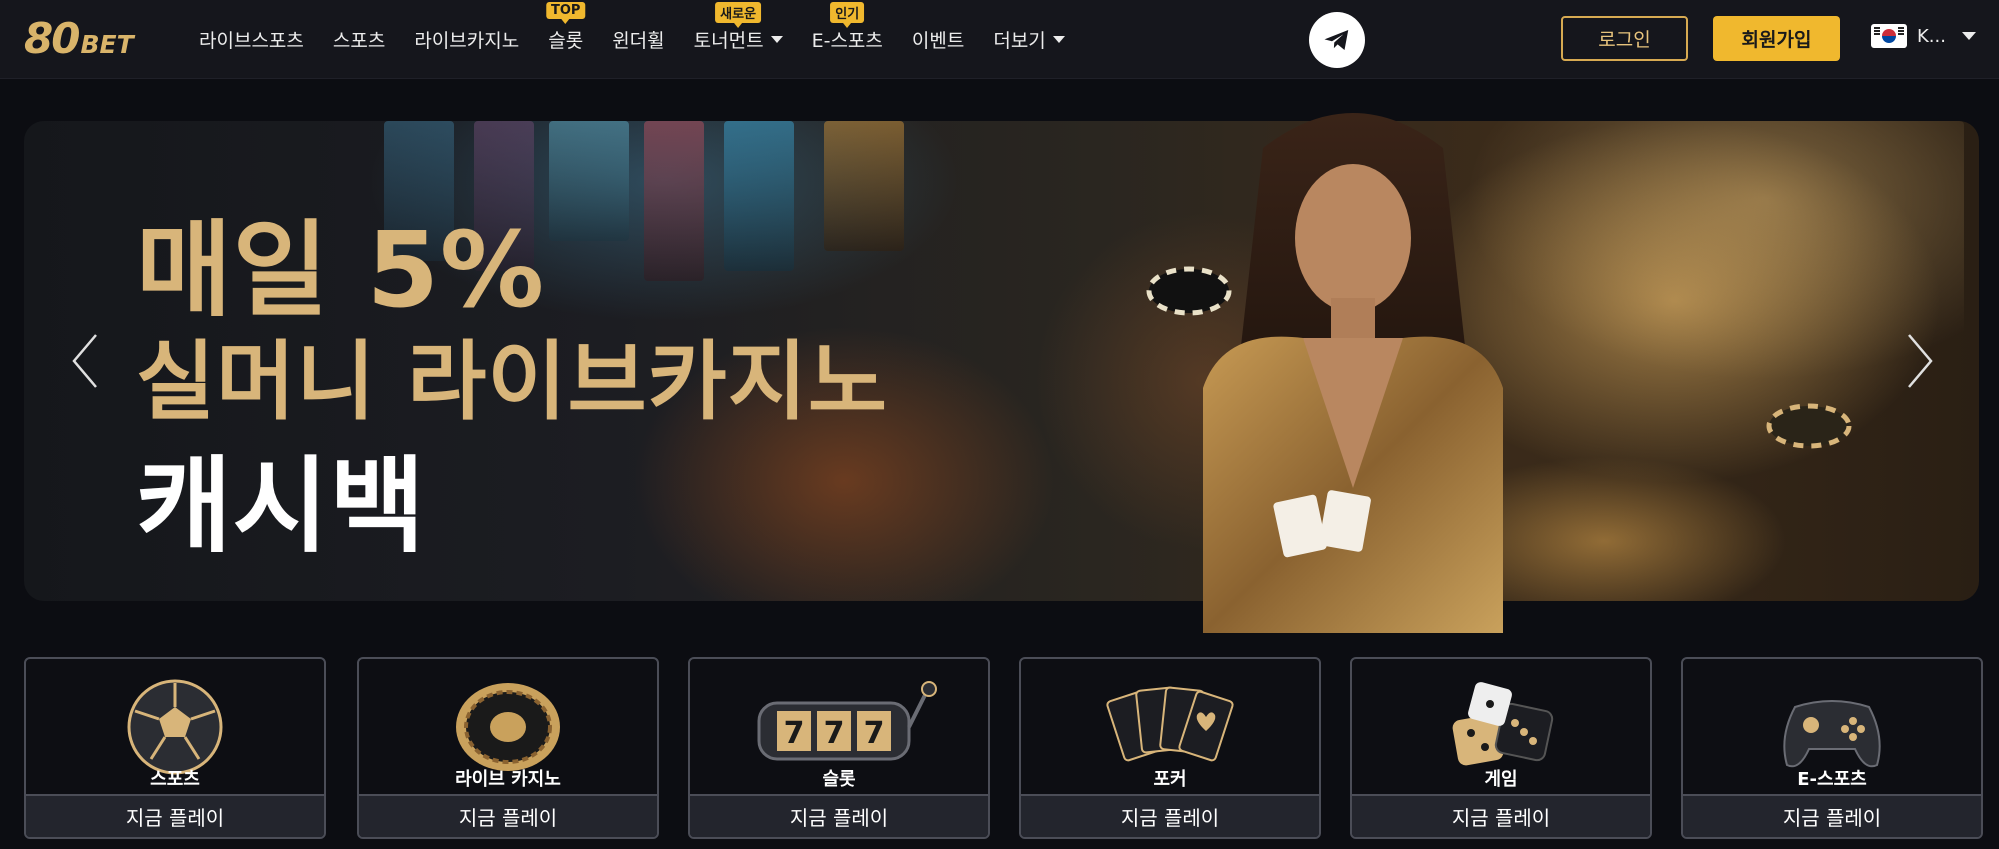 The width and height of the screenshot is (1999, 849). Describe the element at coordinates (1809, 426) in the screenshot. I see `casino-chip-icon` at that location.